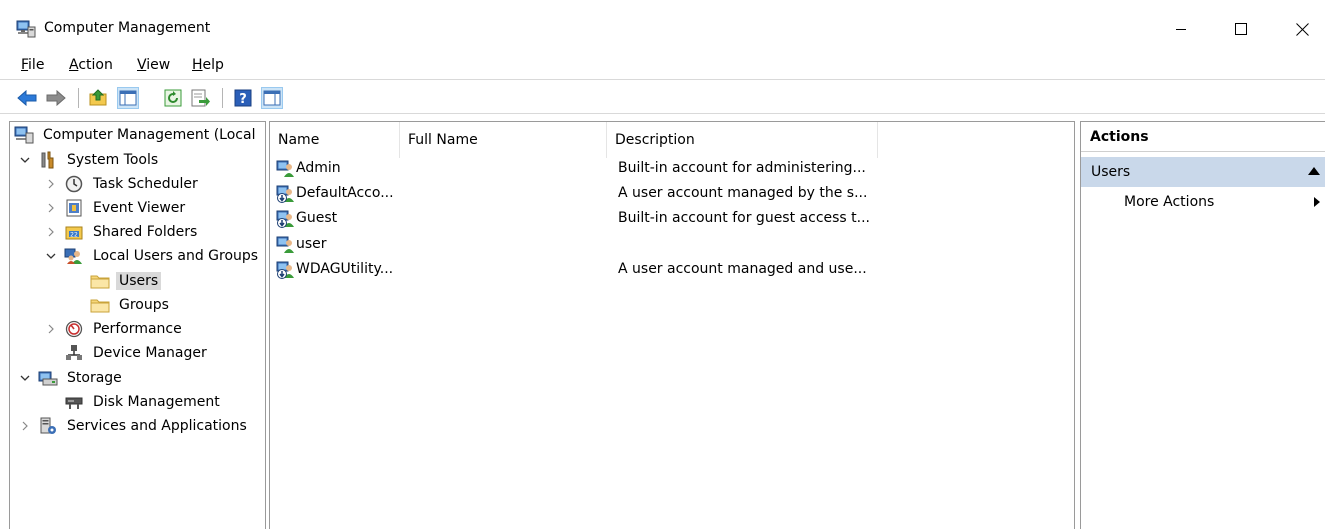 This screenshot has width=1325, height=529. I want to click on forward-icon, so click(56, 98).